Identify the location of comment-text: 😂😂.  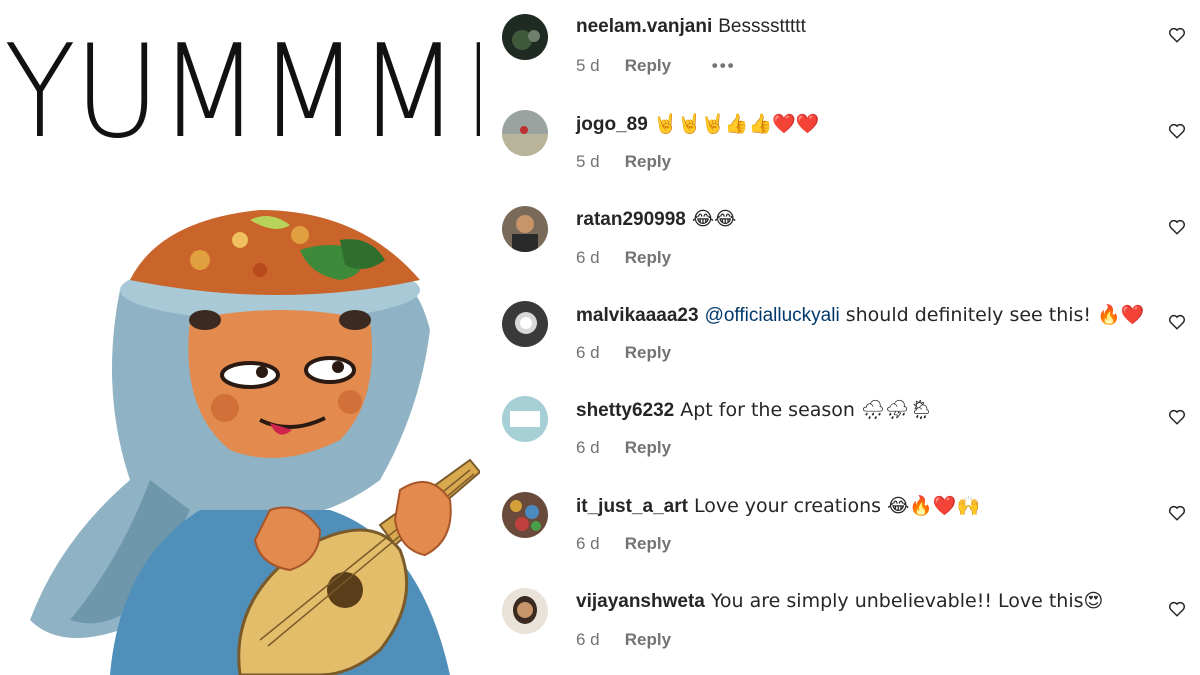
(714, 219).